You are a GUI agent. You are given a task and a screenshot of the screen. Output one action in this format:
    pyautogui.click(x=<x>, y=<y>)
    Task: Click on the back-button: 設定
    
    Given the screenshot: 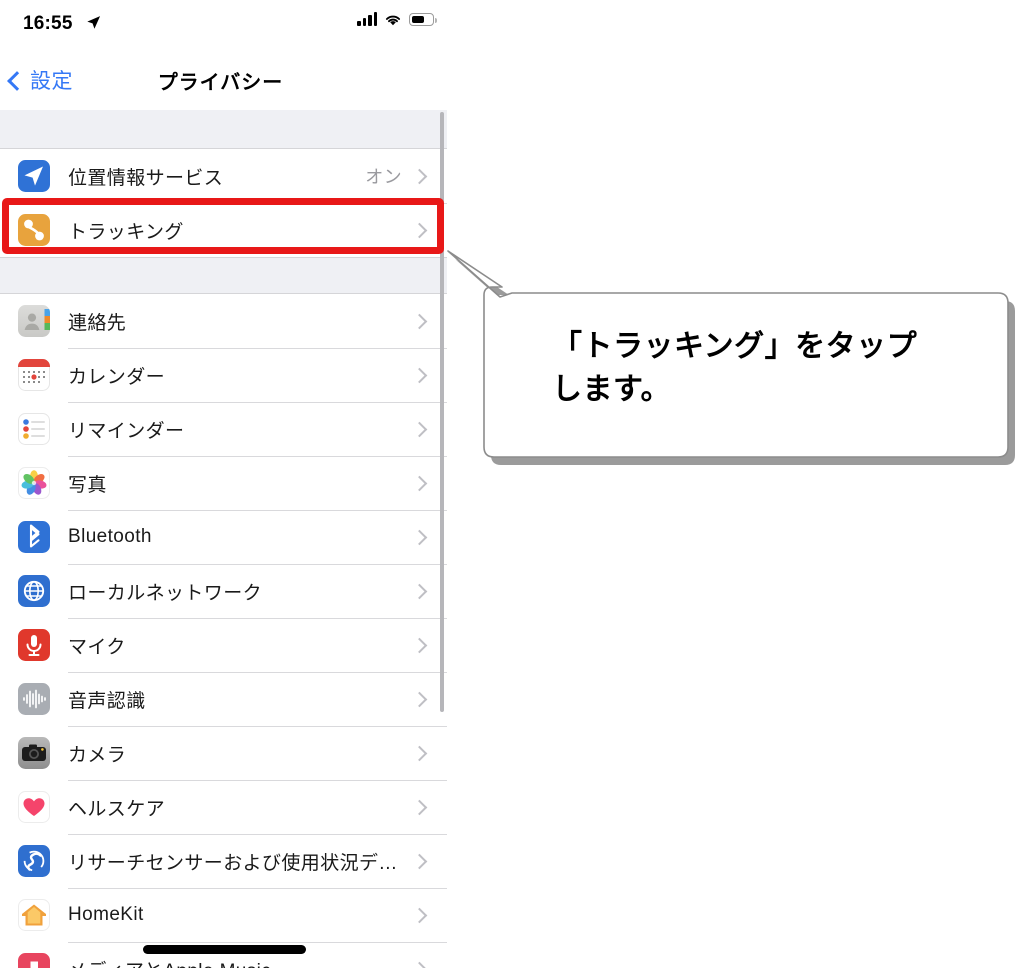 What is the action you would take?
    pyautogui.click(x=40, y=80)
    